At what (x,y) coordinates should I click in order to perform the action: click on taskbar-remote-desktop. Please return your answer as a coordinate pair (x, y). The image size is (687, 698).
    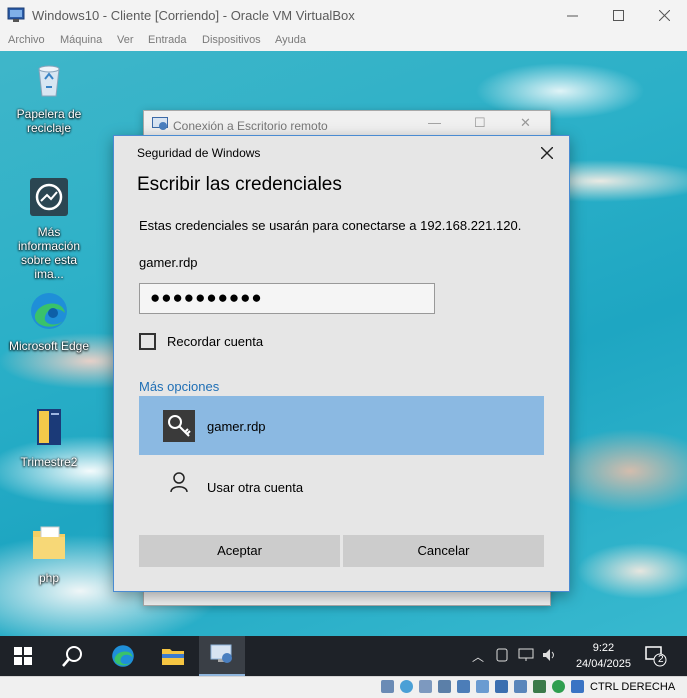
    Looking at the image, I should click on (222, 656).